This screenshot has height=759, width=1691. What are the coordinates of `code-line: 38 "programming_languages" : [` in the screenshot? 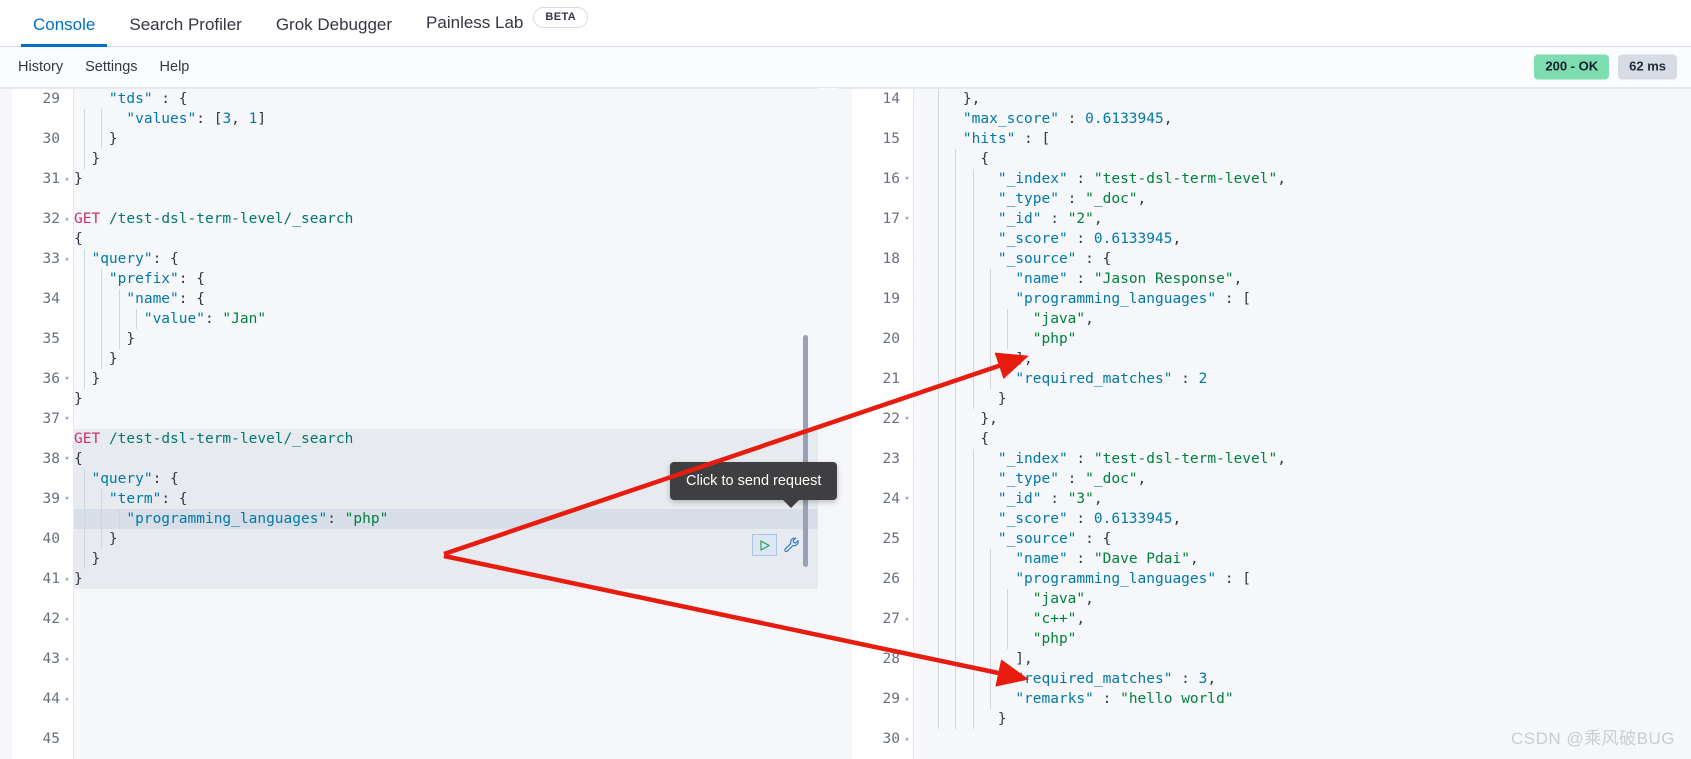 It's located at (1309, 579).